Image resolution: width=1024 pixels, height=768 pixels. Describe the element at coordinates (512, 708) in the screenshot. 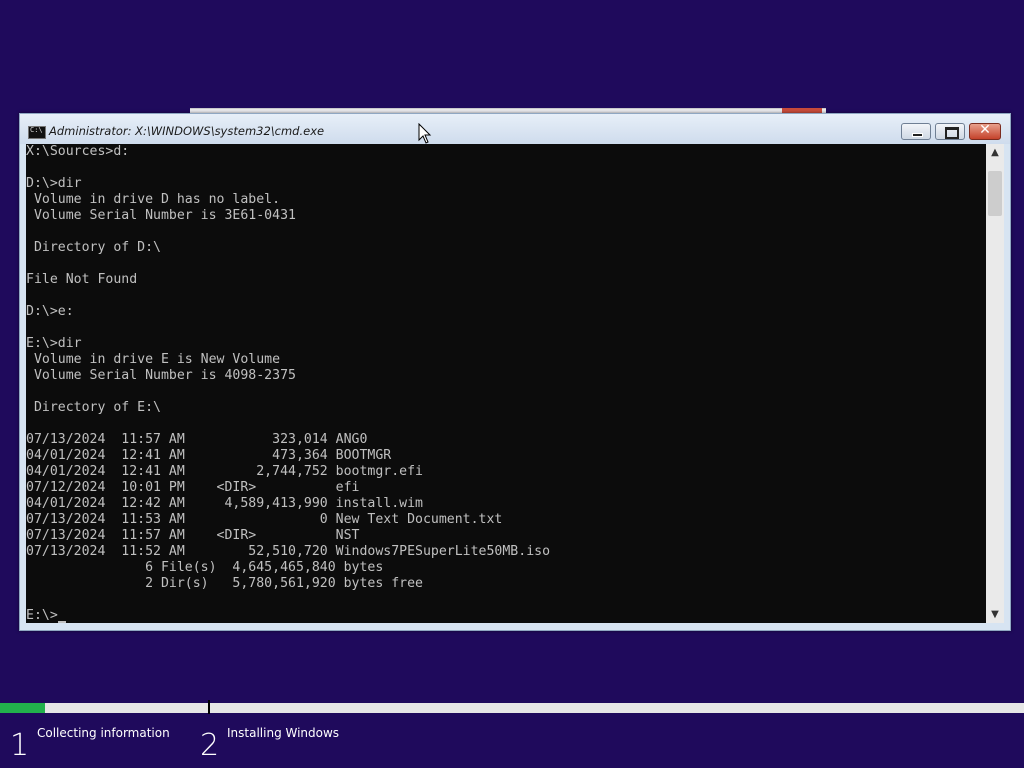

I see `setup-progress-bar` at that location.